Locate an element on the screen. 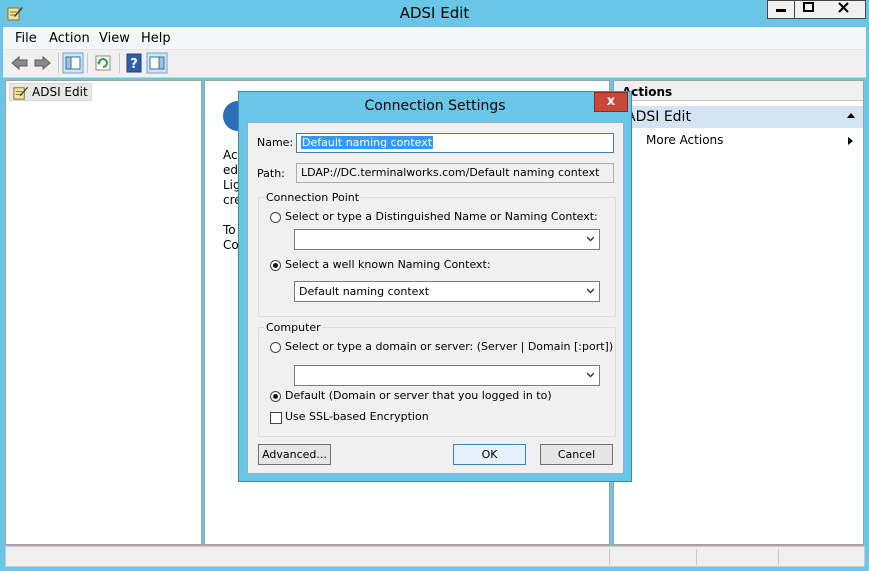 The width and height of the screenshot is (869, 571). close-icon is located at coordinates (843, 7).